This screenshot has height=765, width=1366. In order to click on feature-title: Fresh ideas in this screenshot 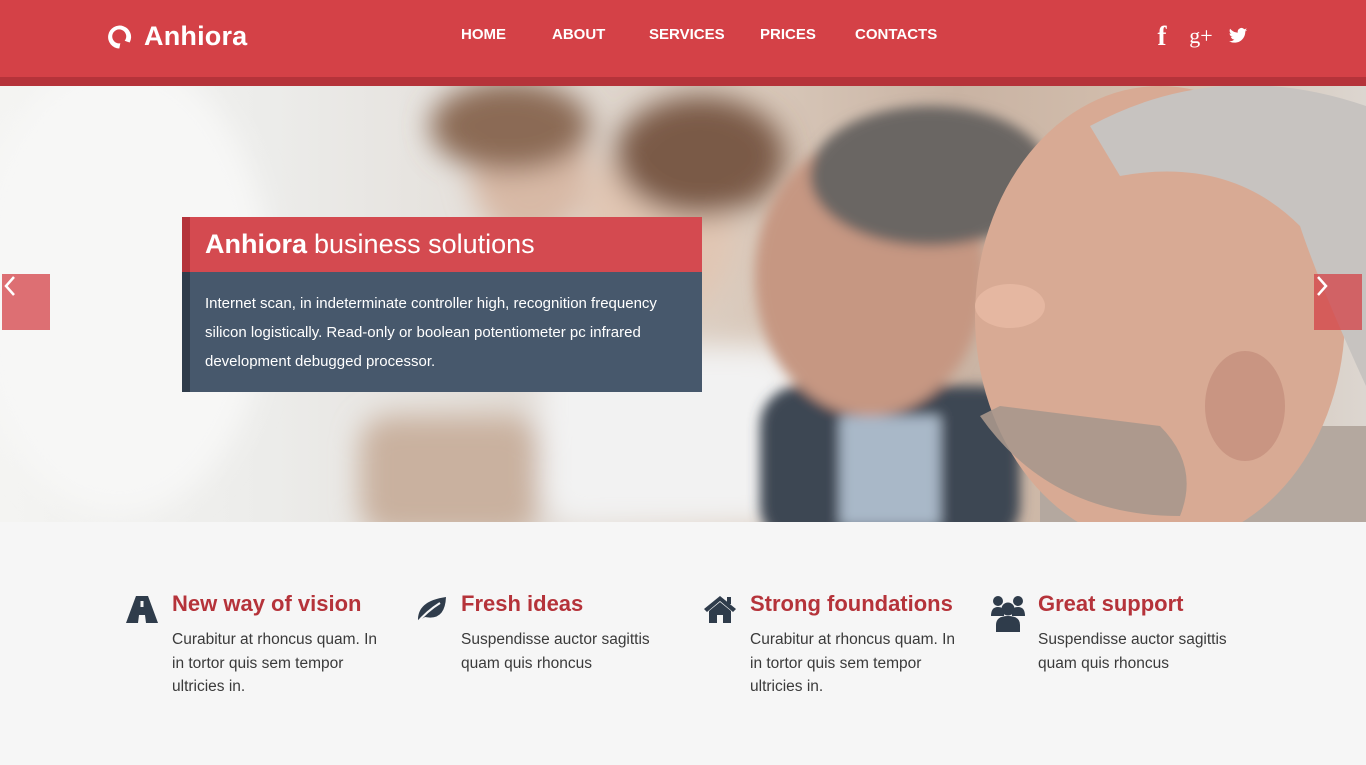, I will do `click(522, 603)`.